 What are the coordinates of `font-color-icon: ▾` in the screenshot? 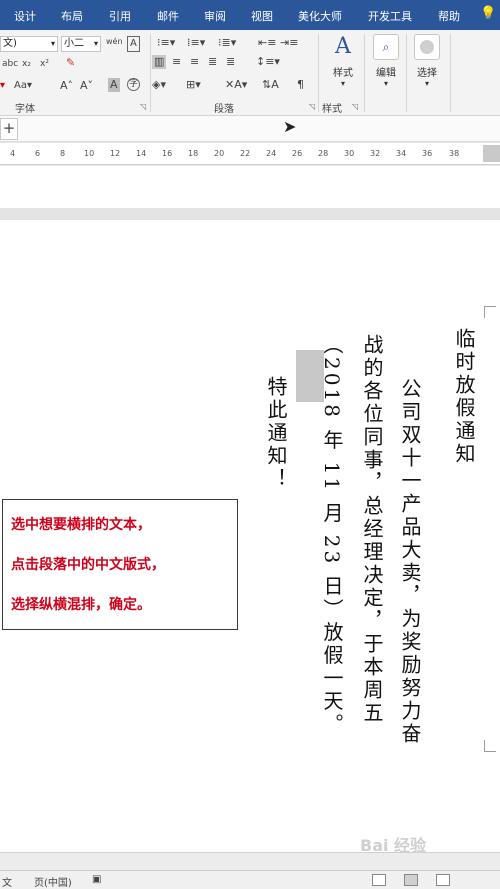 It's located at (2, 86).